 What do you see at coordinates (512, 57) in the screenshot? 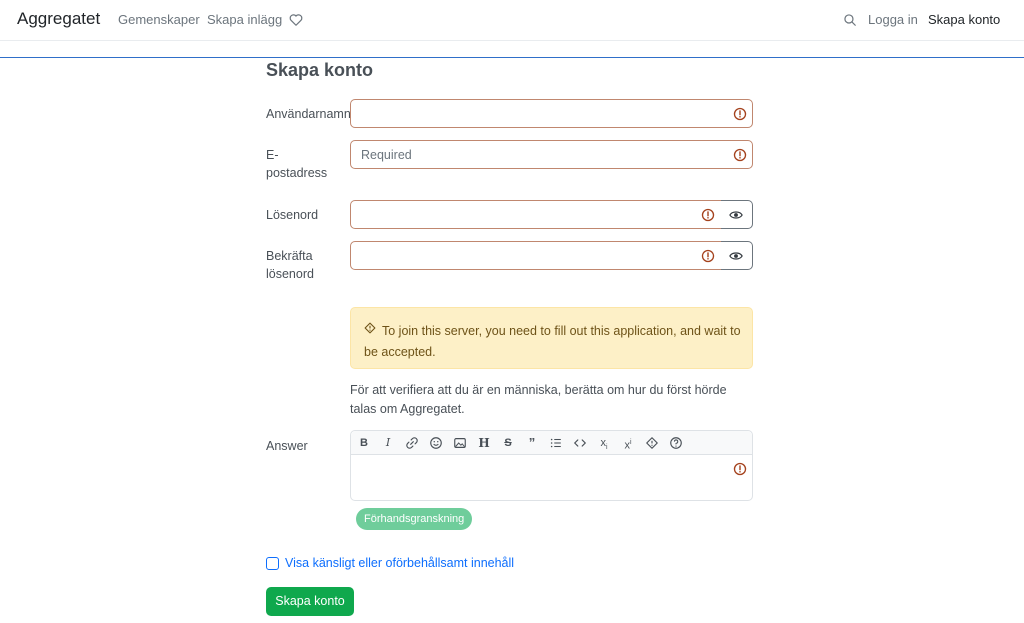
I see `header-divider` at bounding box center [512, 57].